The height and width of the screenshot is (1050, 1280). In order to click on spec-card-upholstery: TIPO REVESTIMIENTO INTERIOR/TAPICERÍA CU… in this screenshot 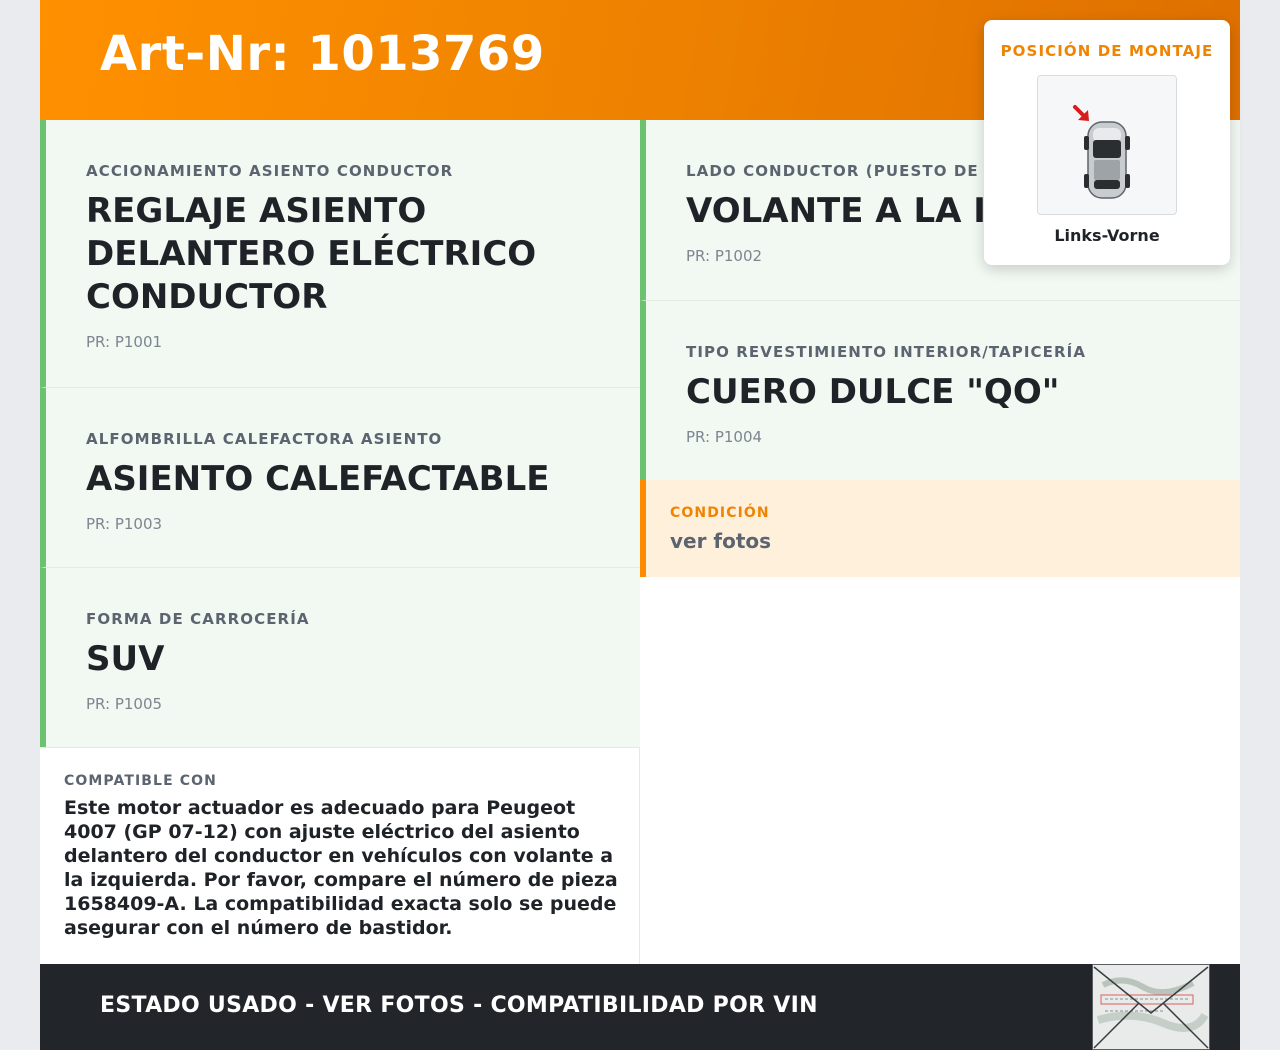, I will do `click(940, 390)`.